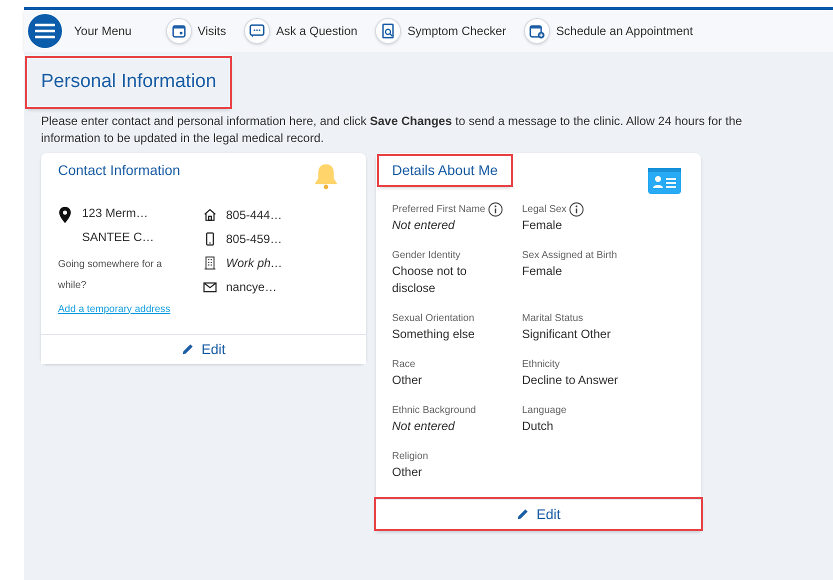  What do you see at coordinates (434, 334) in the screenshot?
I see `field-value: Something else` at bounding box center [434, 334].